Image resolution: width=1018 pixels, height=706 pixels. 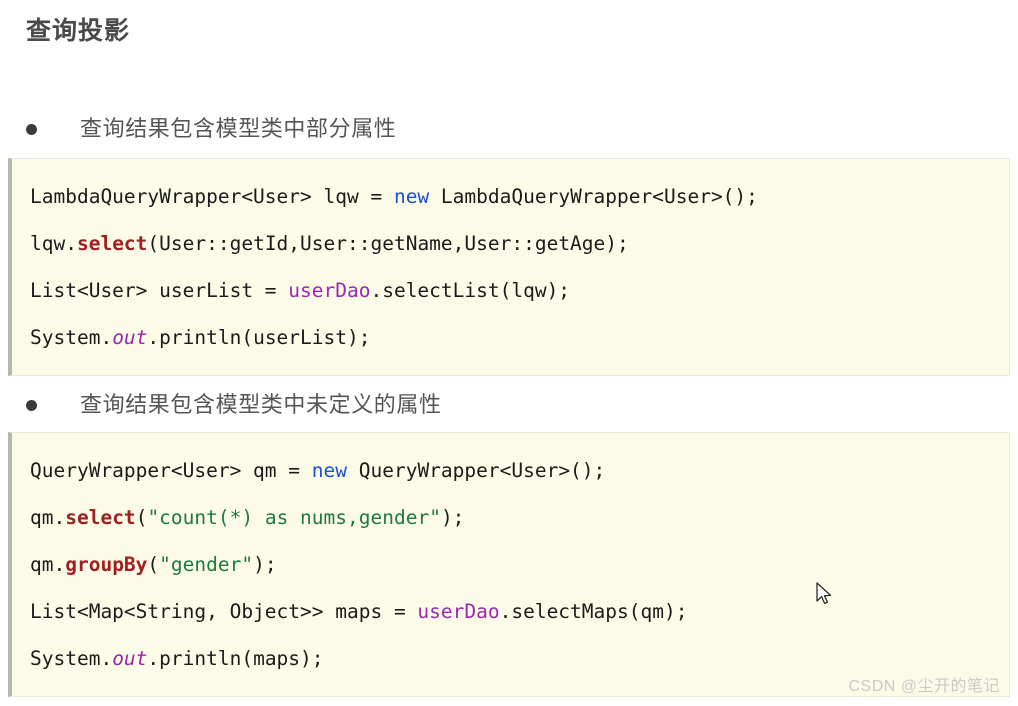 What do you see at coordinates (206, 564) in the screenshot?
I see `code-string: "gender"` at bounding box center [206, 564].